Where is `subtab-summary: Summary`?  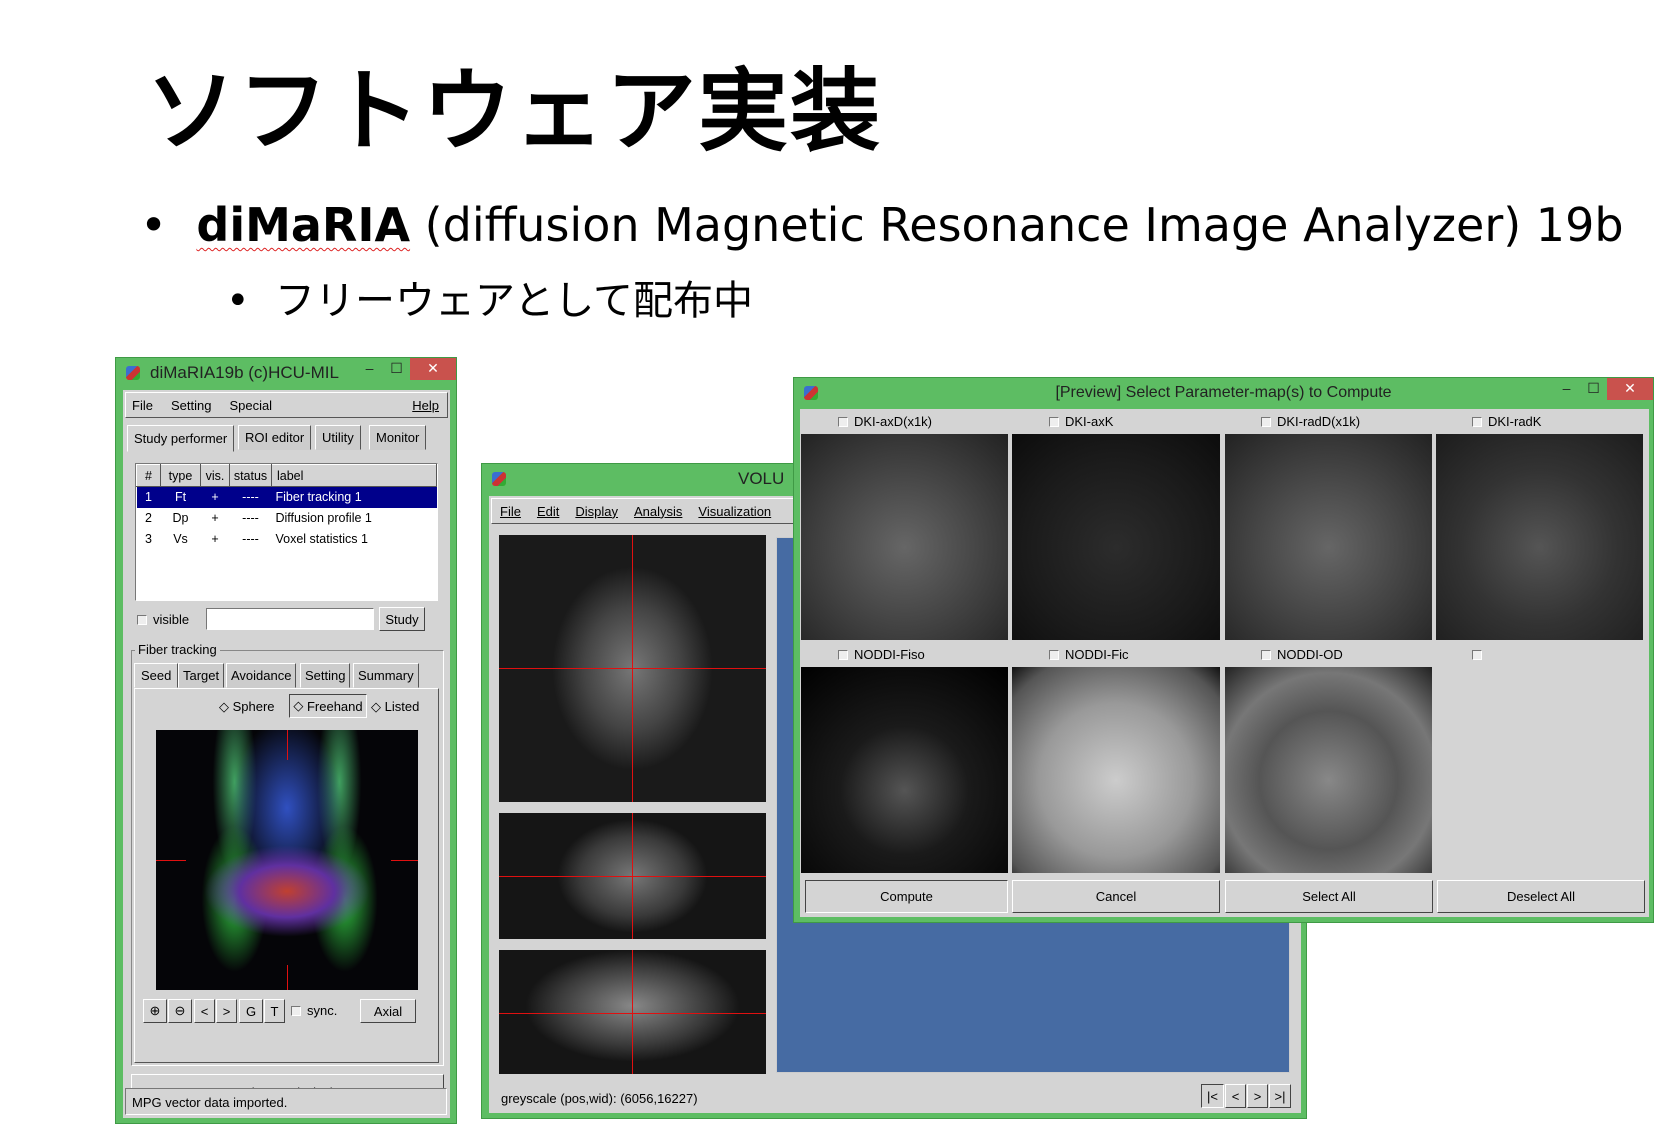 subtab-summary: Summary is located at coordinates (386, 675).